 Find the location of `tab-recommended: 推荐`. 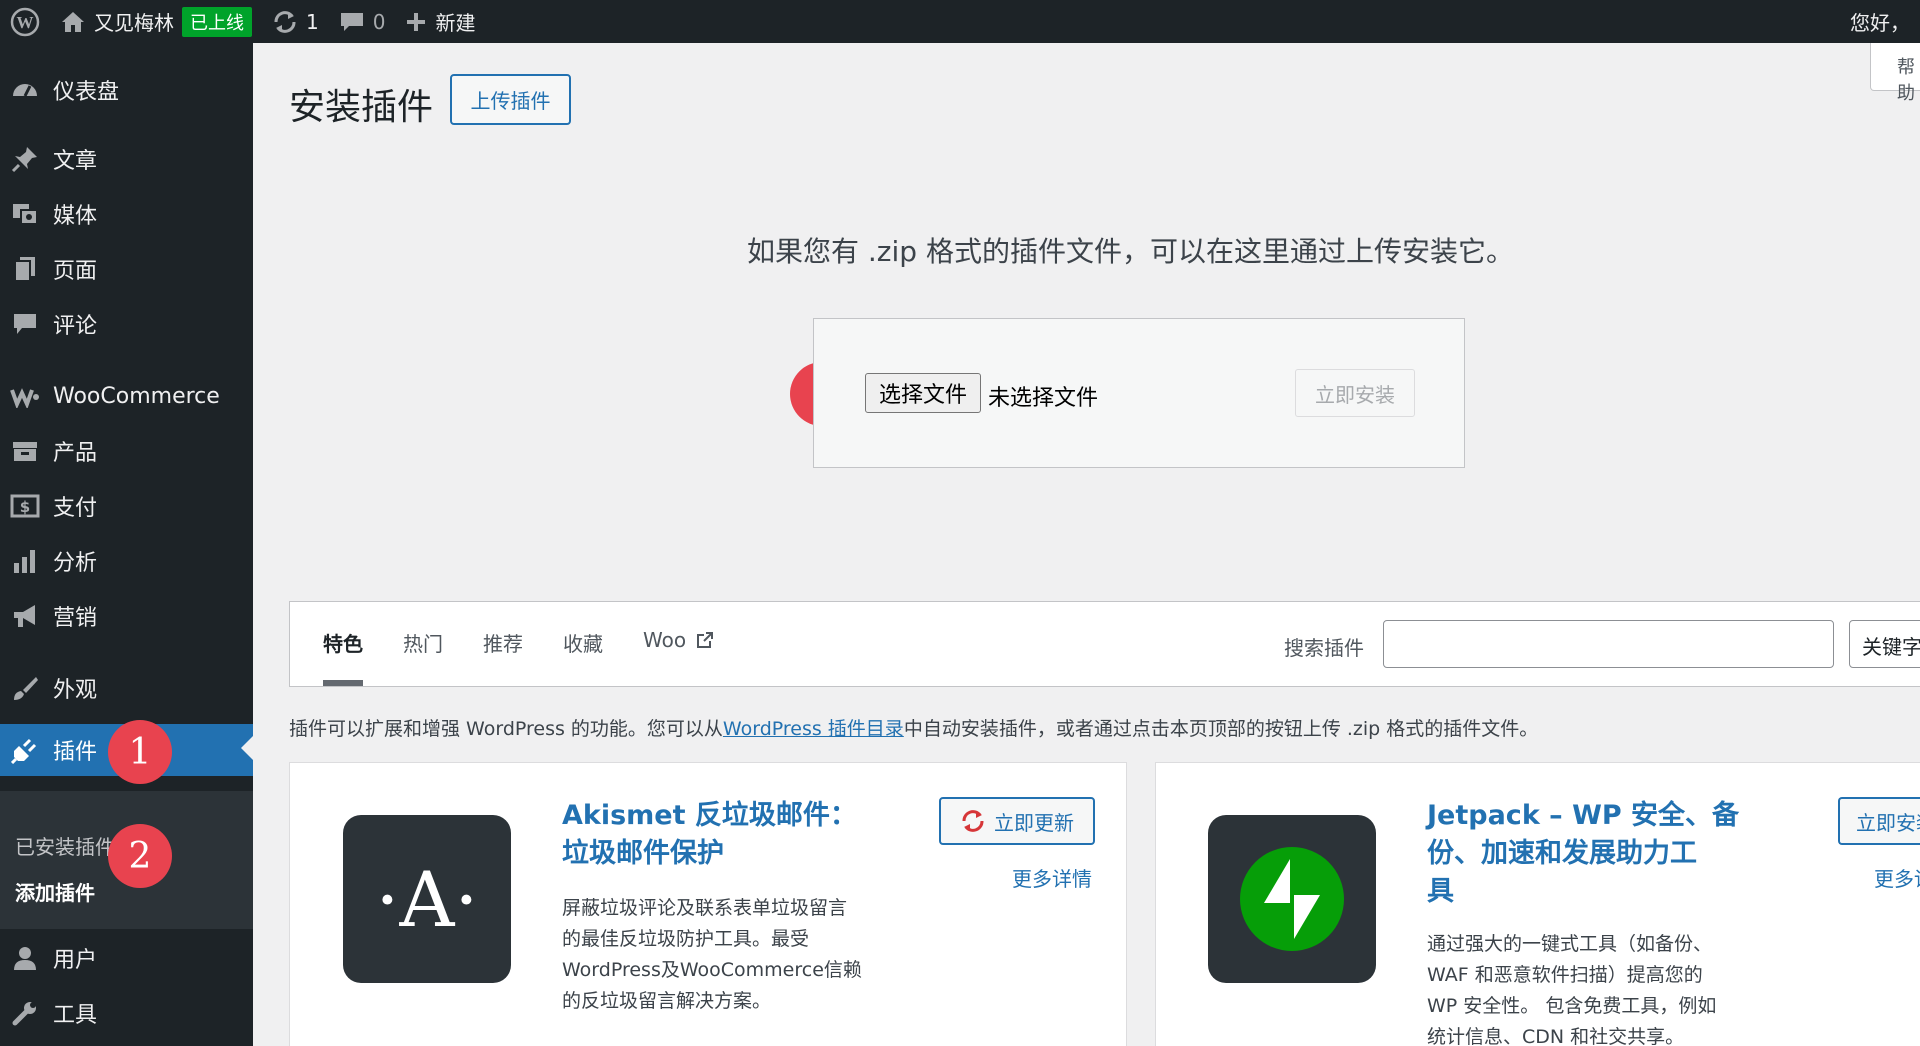

tab-recommended: 推荐 is located at coordinates (503, 657).